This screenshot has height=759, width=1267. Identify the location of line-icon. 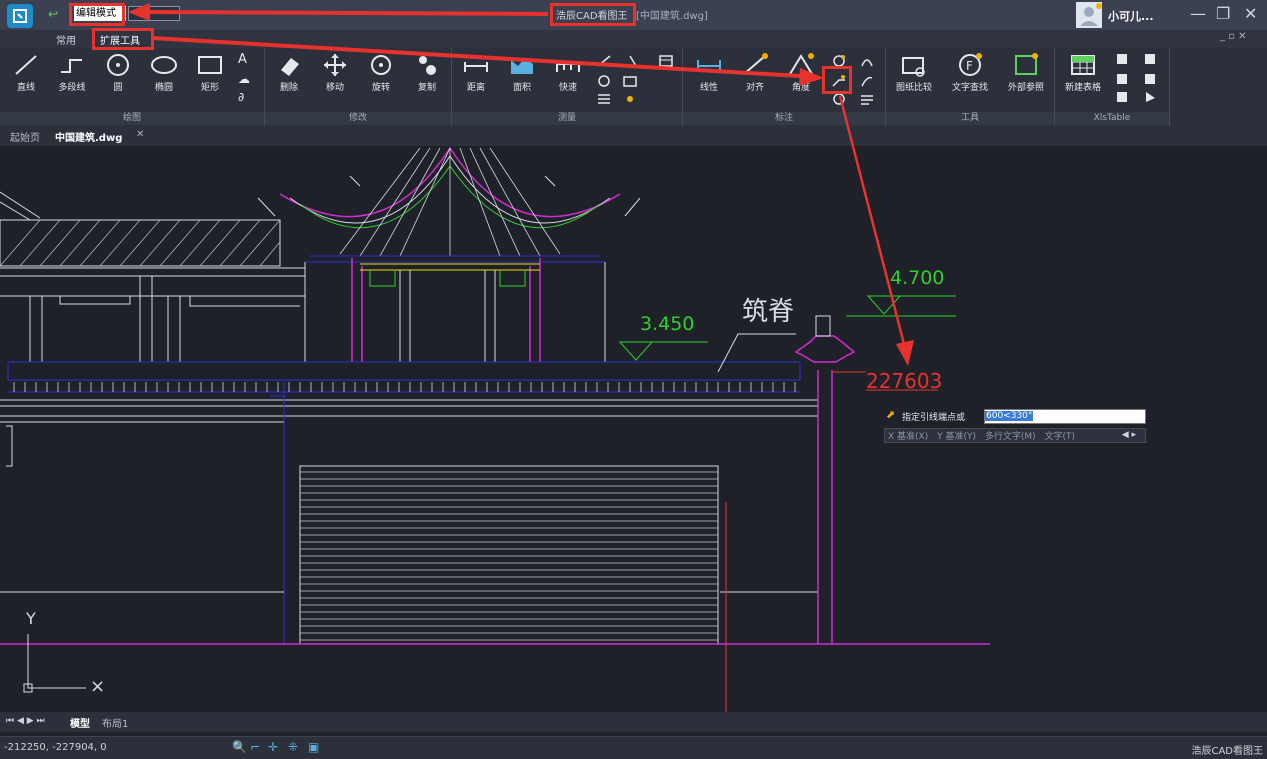
(26, 65).